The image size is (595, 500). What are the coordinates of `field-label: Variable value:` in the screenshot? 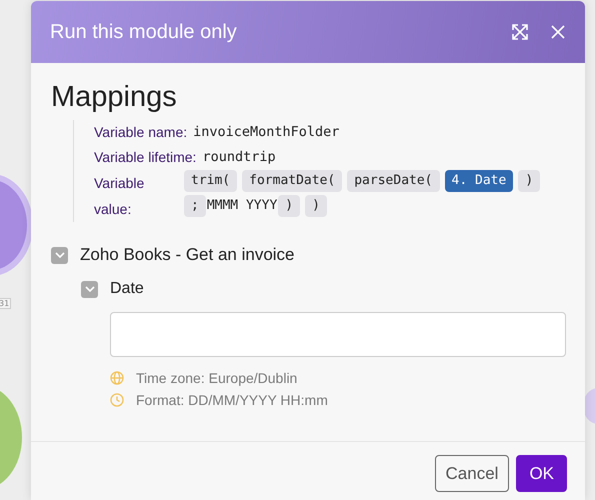 It's located at (120, 196).